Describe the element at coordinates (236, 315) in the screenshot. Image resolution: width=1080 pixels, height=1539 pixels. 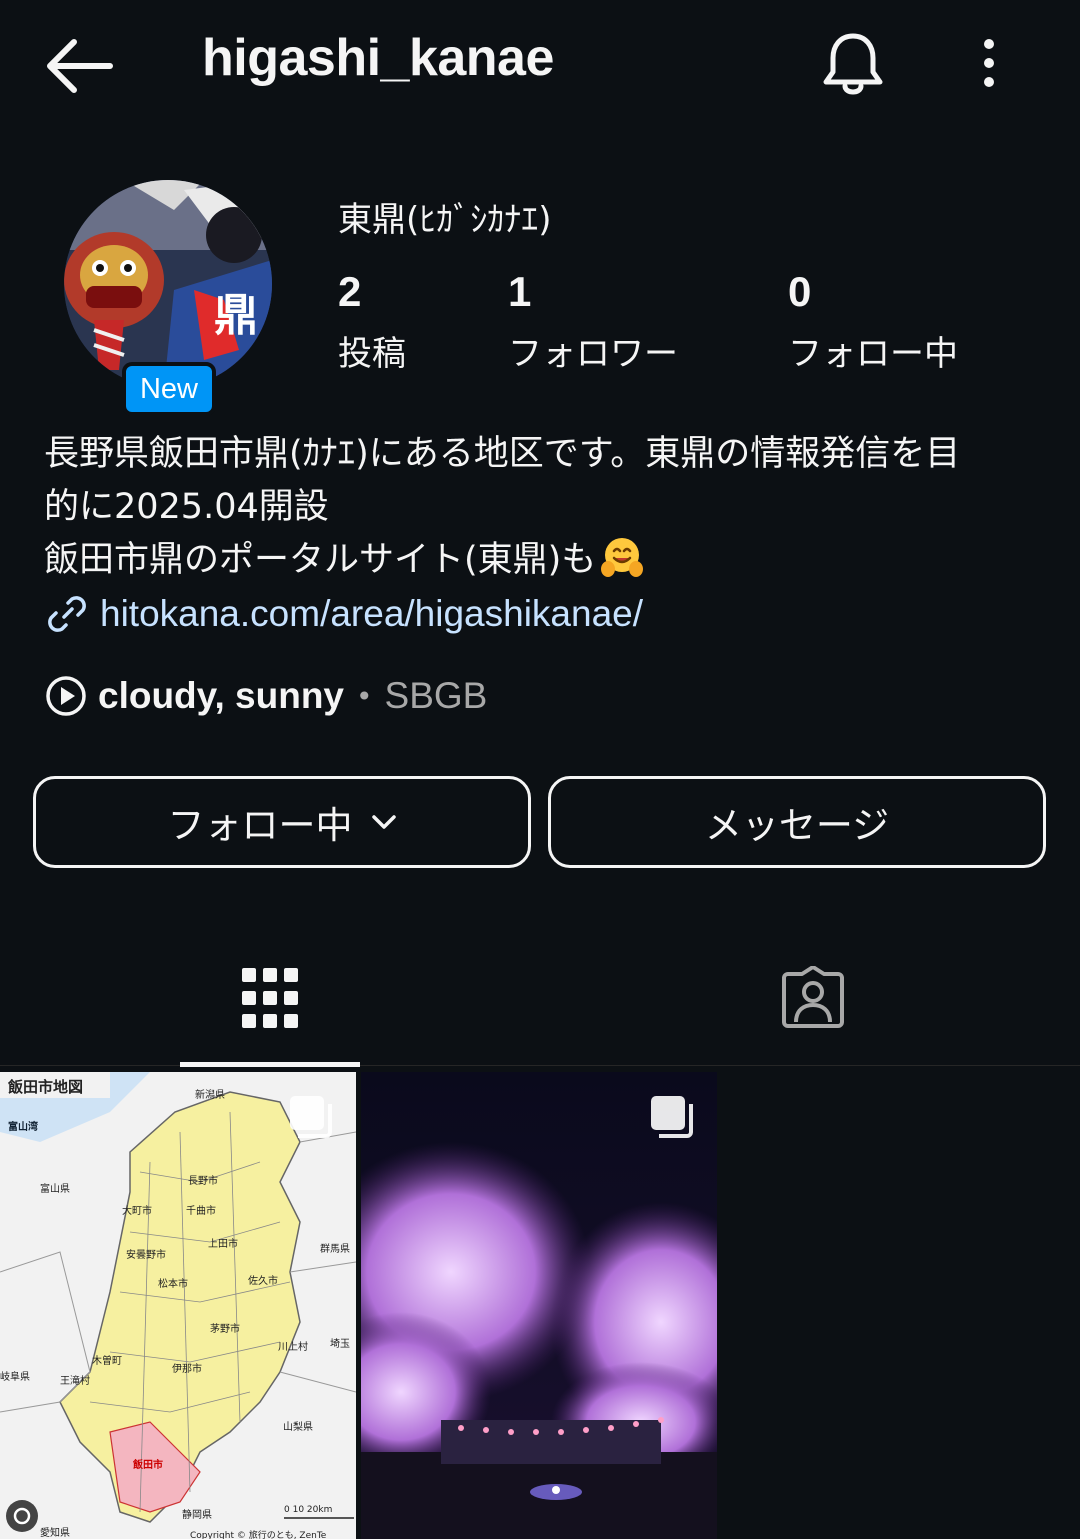
I see `svg-text: 鼎` at that location.